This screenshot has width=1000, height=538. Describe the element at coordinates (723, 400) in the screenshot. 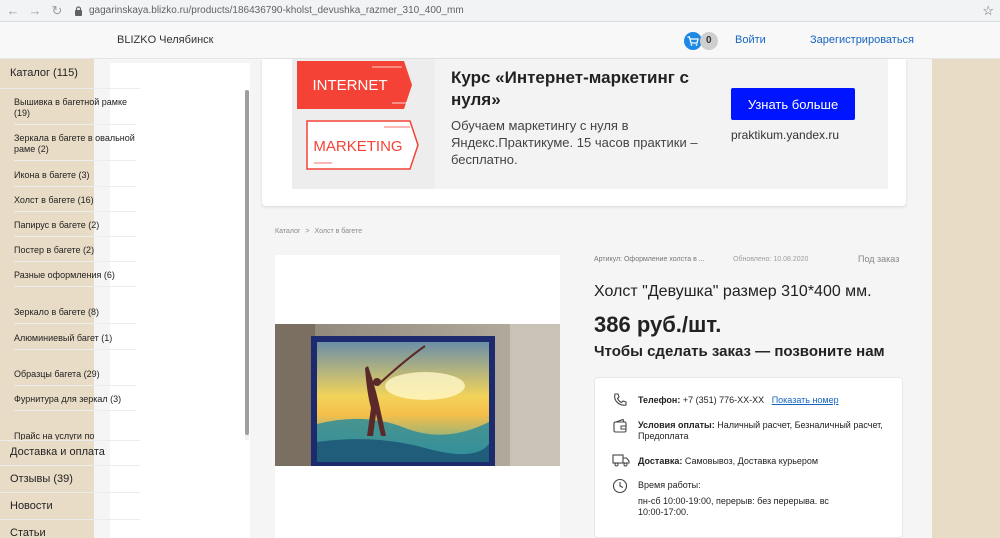

I see `phone-number: +7 (351) 776-XX-XX` at that location.